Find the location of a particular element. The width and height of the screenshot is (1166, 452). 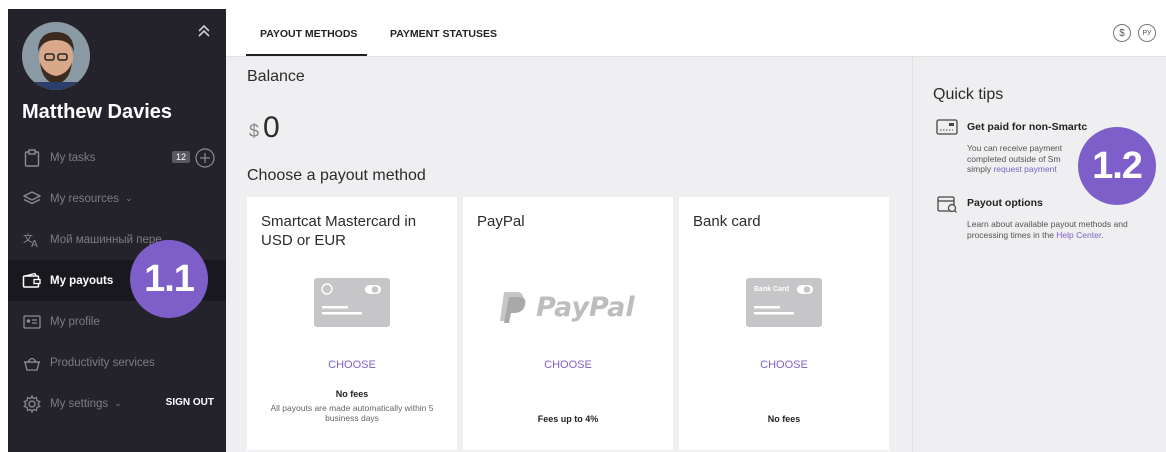

wallet-icon is located at coordinates (32, 281).